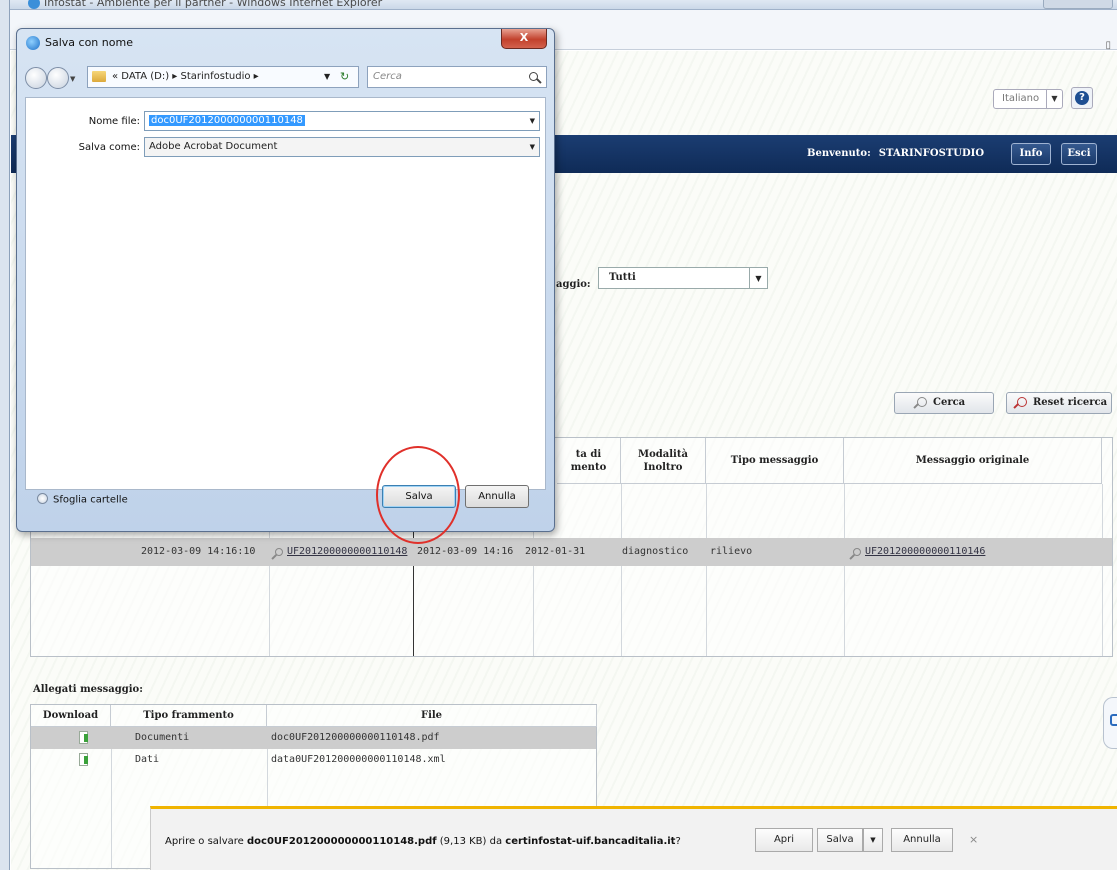  What do you see at coordinates (90, 500) in the screenshot?
I see `browse-folders-label: Sfoglia cartelle` at bounding box center [90, 500].